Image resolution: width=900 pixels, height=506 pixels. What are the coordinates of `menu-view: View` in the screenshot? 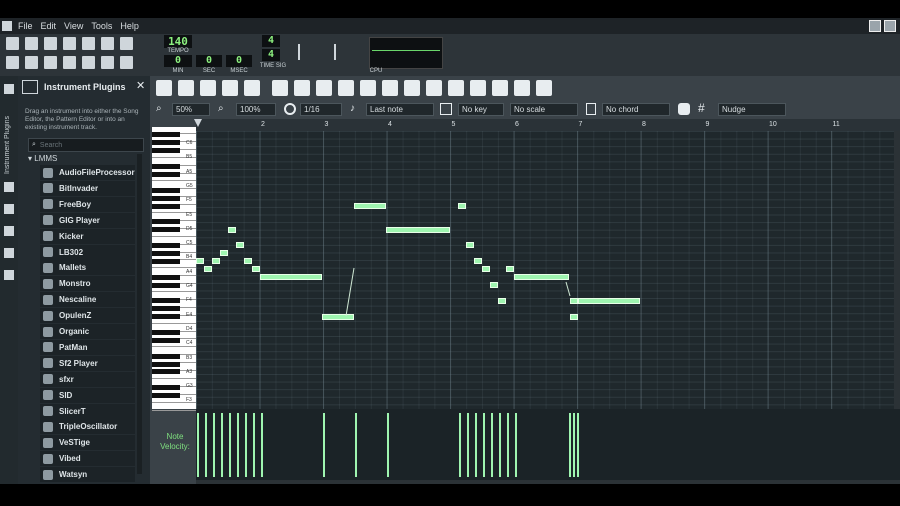 It's located at (73, 26).